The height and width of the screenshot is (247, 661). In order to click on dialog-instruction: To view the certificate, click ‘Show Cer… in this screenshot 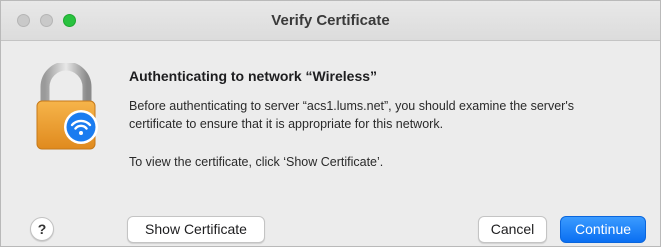, I will do `click(256, 162)`.